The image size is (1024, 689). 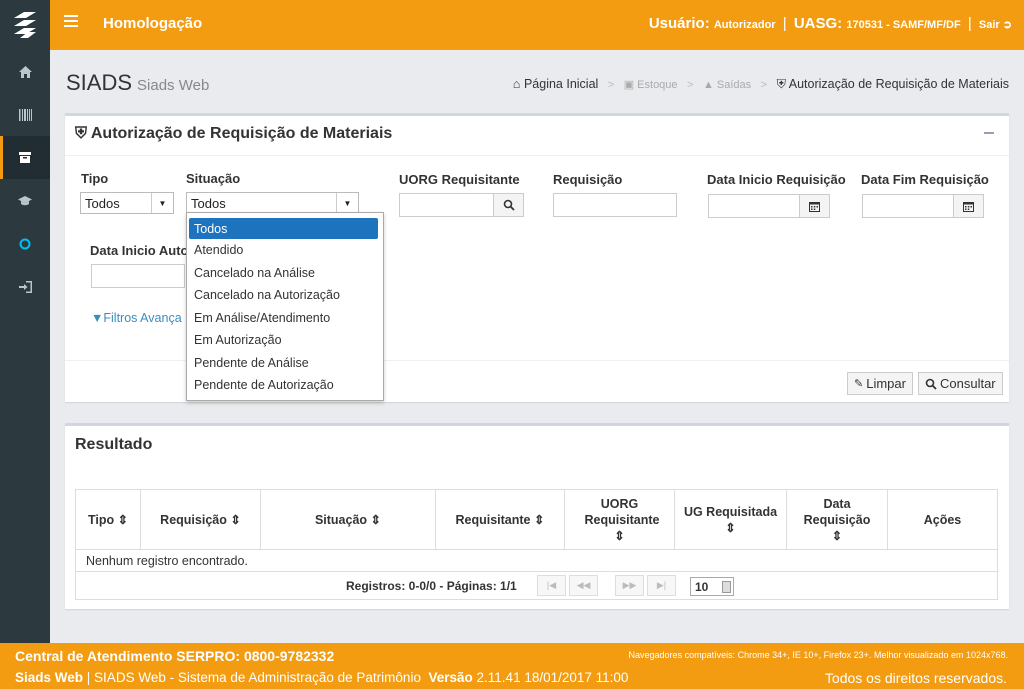 I want to click on next-page-icon: ▶▶, so click(x=629, y=585).